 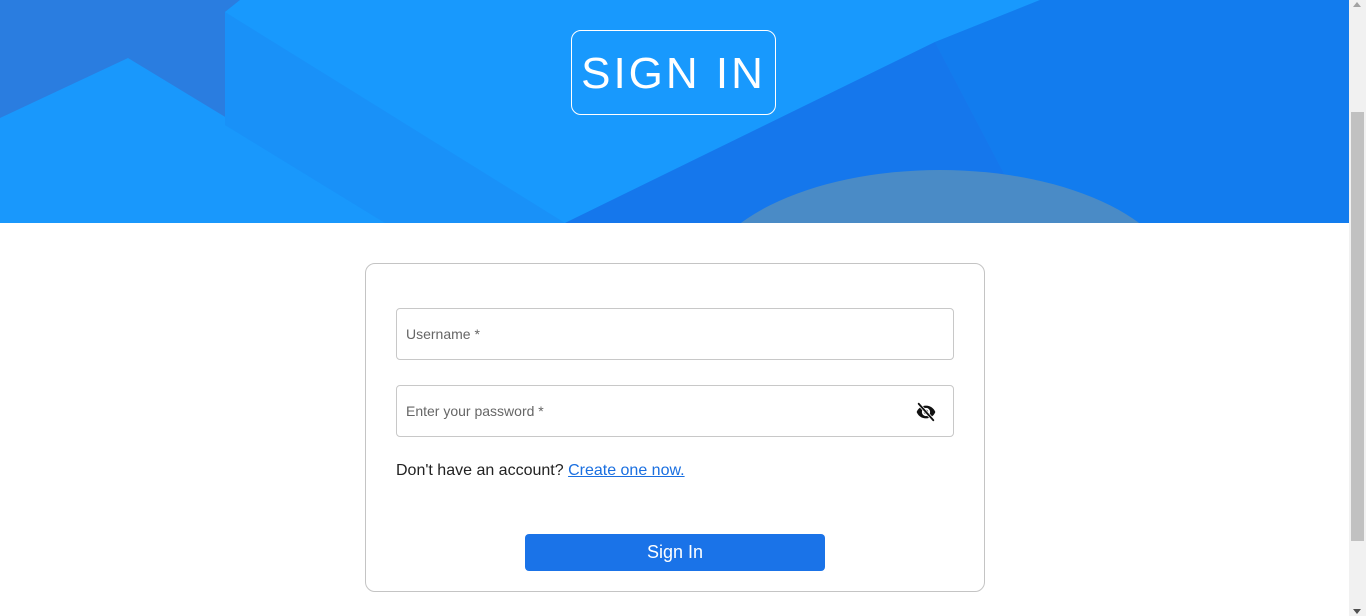 I want to click on signup-prompt: Don't have an account? Create one now., so click(x=540, y=471).